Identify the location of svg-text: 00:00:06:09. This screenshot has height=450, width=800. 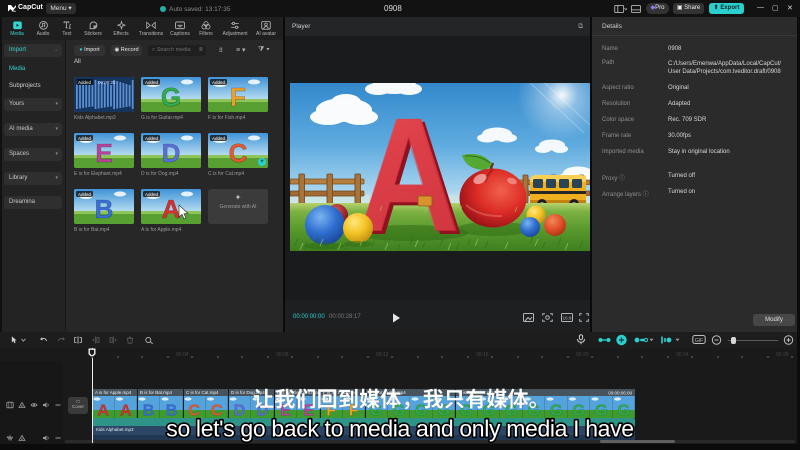
(620, 393).